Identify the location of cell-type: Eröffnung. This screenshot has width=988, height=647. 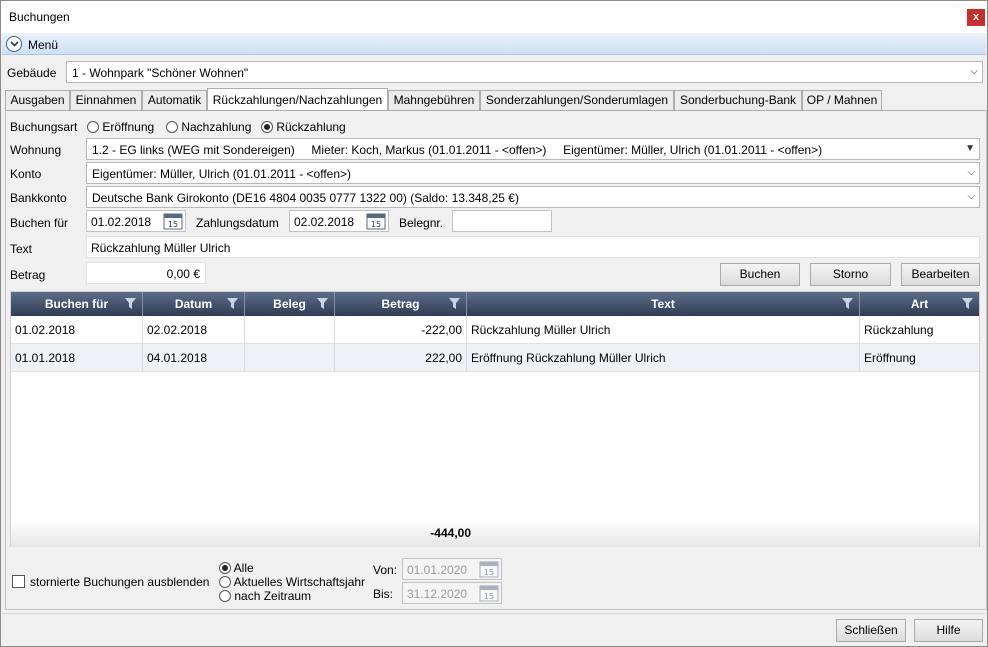
(890, 358).